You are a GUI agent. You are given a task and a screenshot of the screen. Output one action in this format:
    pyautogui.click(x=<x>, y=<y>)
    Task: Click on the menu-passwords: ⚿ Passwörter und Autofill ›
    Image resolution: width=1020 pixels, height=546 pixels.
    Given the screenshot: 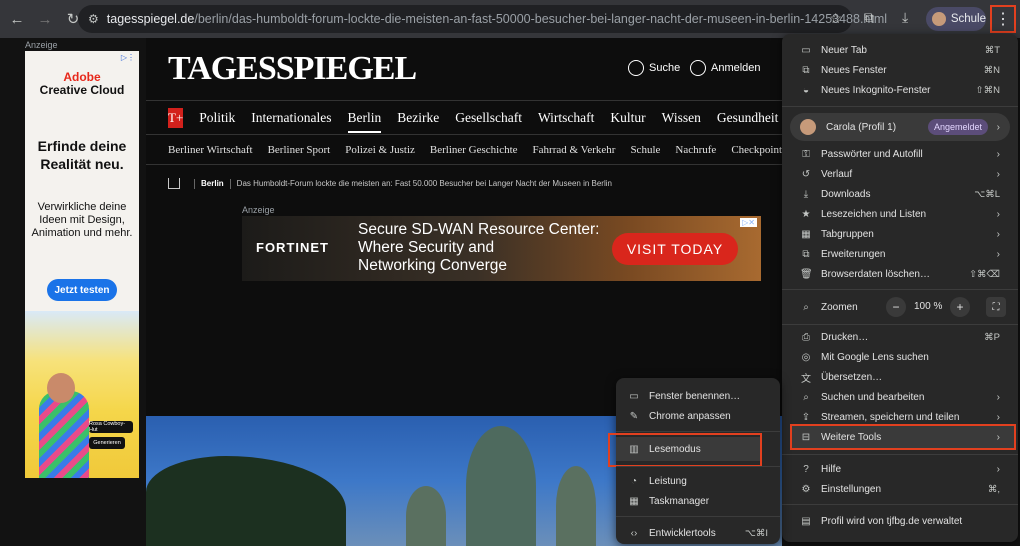 What is the action you would take?
    pyautogui.click(x=900, y=154)
    